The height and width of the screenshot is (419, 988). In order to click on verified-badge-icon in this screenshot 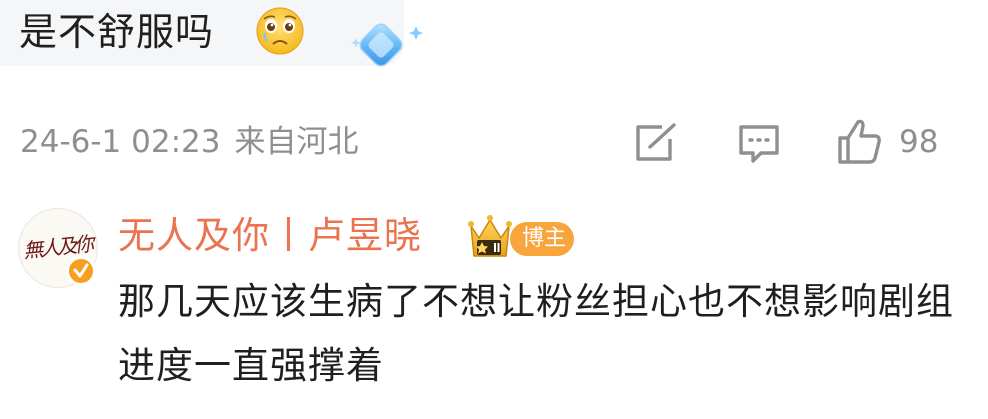, I will do `click(81, 271)`.